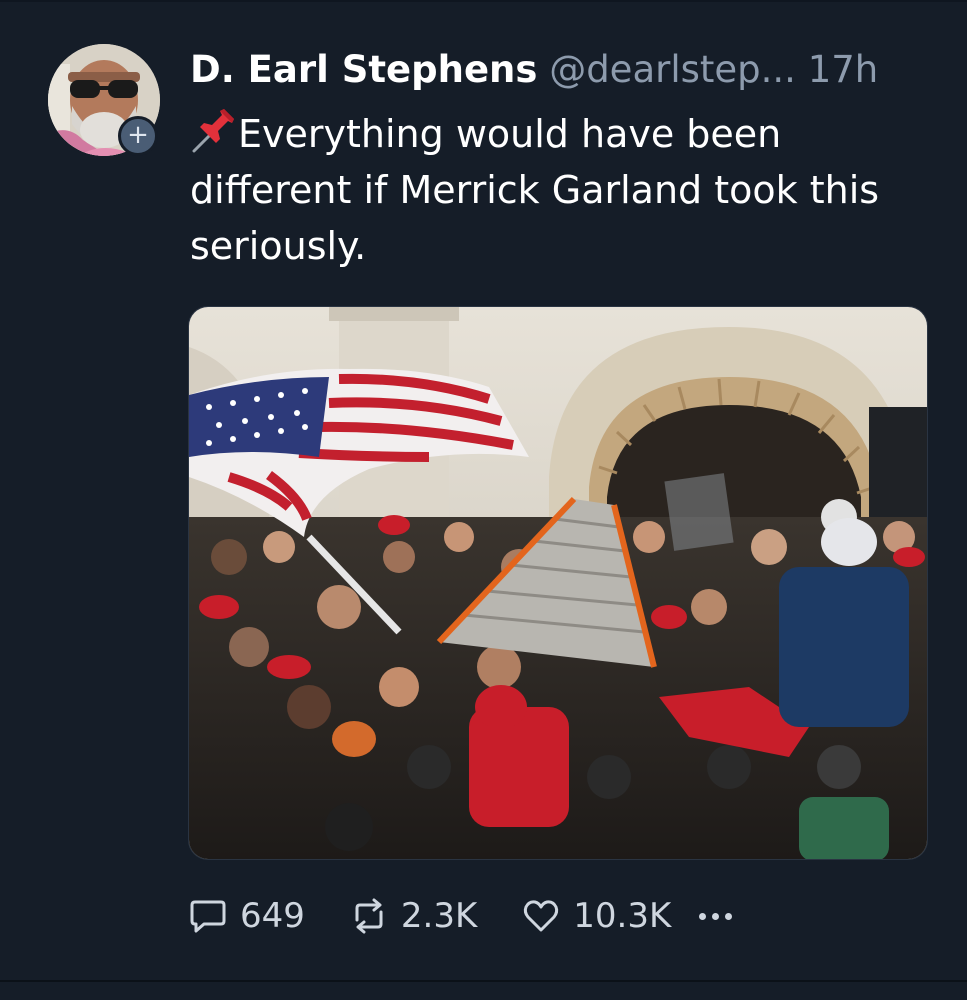  I want to click on like-button: 10.3K, so click(596, 916).